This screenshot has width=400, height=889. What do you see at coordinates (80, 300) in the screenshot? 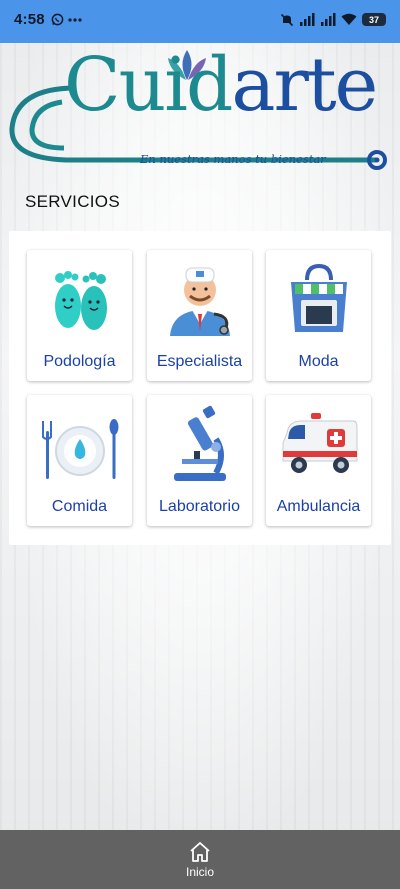
I see `feet-icon` at bounding box center [80, 300].